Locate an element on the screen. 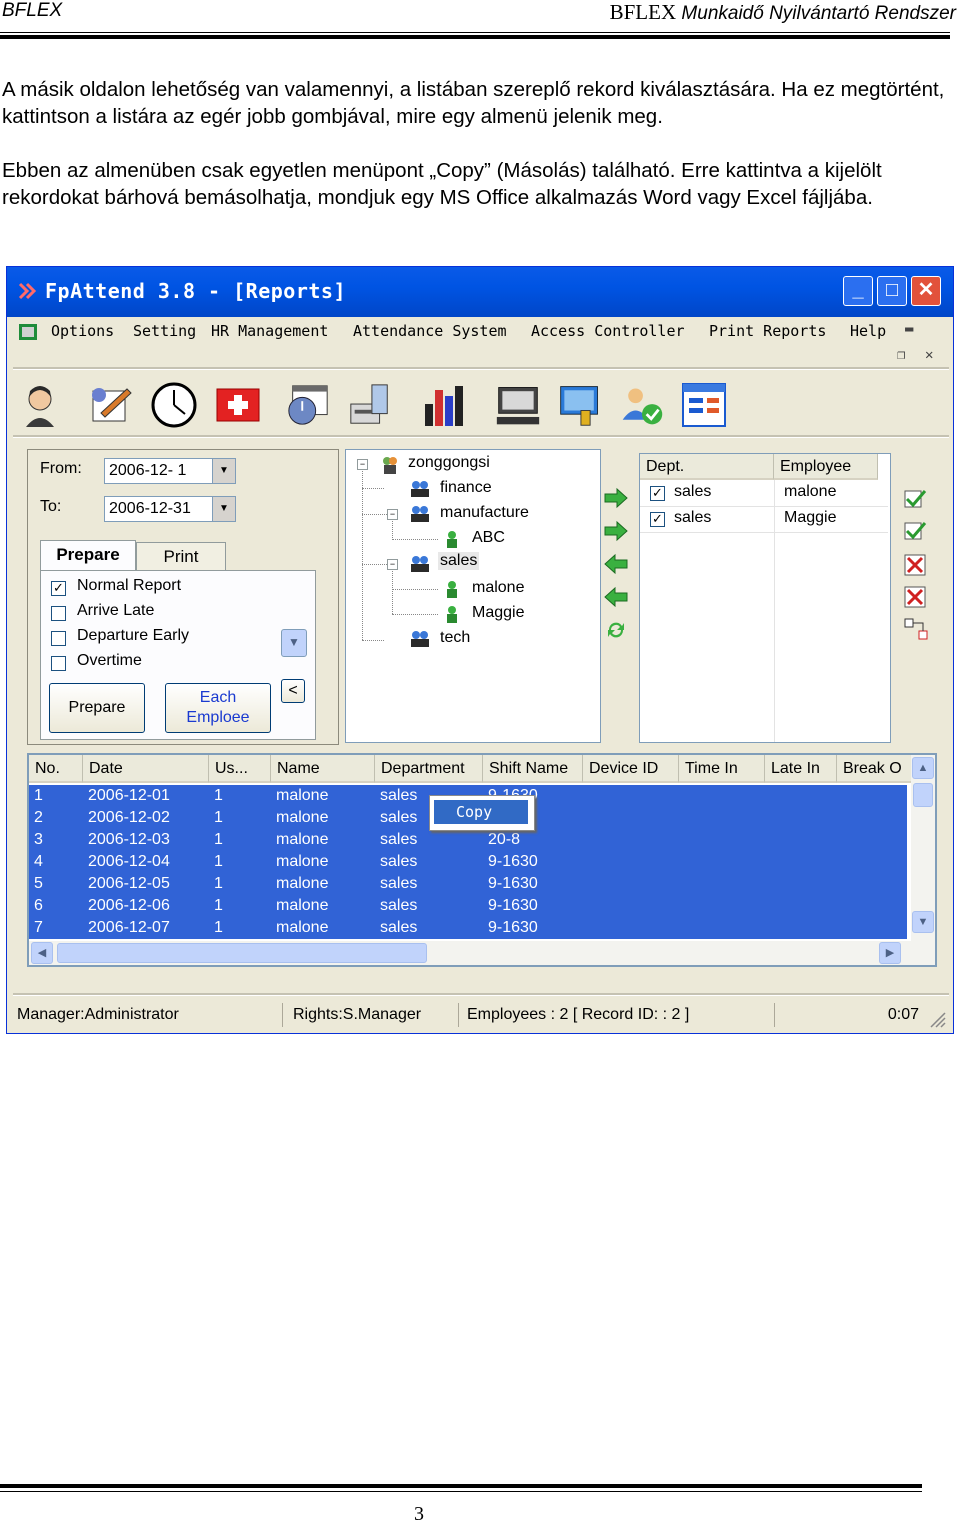  close-button: ✕ is located at coordinates (926, 291).